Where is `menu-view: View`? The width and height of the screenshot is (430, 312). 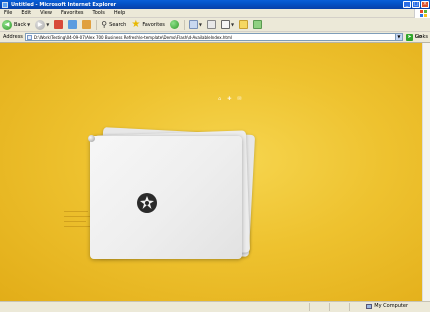 menu-view: View is located at coordinates (46, 13).